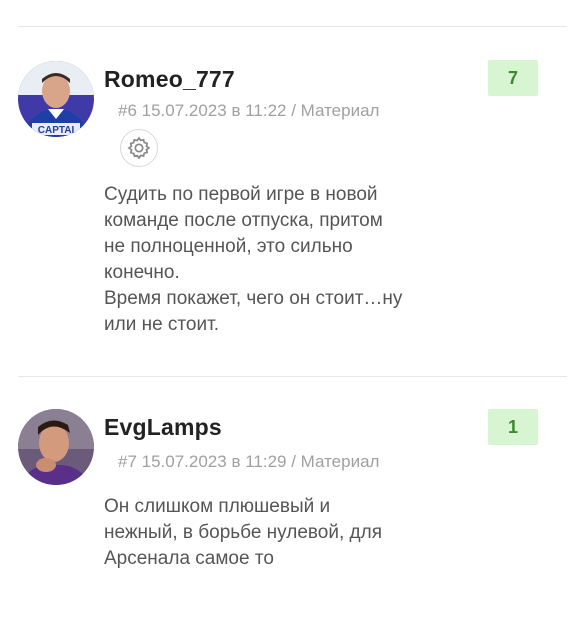 The height and width of the screenshot is (627, 585). Describe the element at coordinates (243, 532) in the screenshot. I see `comment-line: нежный, в борьбе нулевой, для` at that location.